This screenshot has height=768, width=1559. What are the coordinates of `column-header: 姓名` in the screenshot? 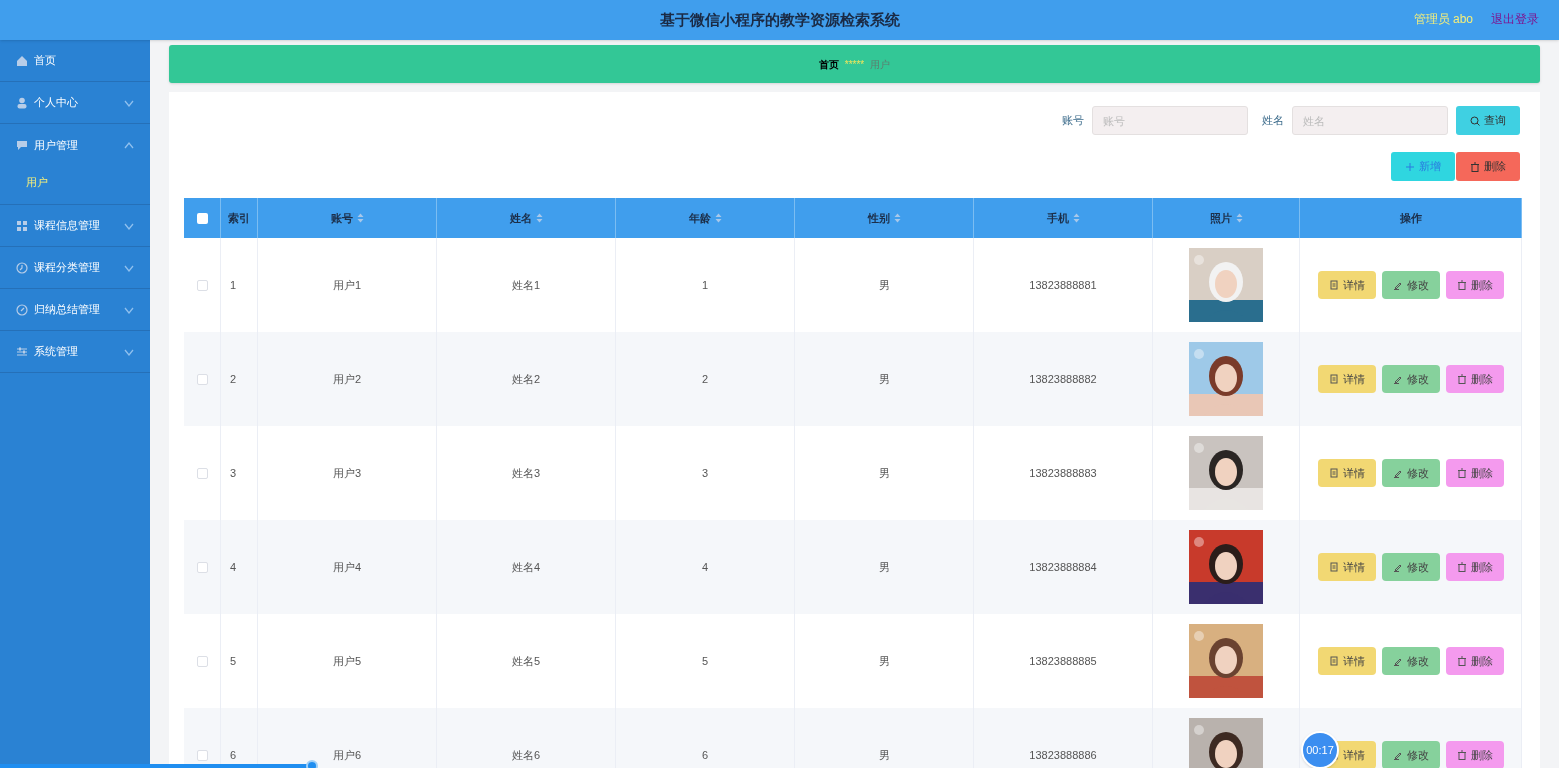 It's located at (520, 218).